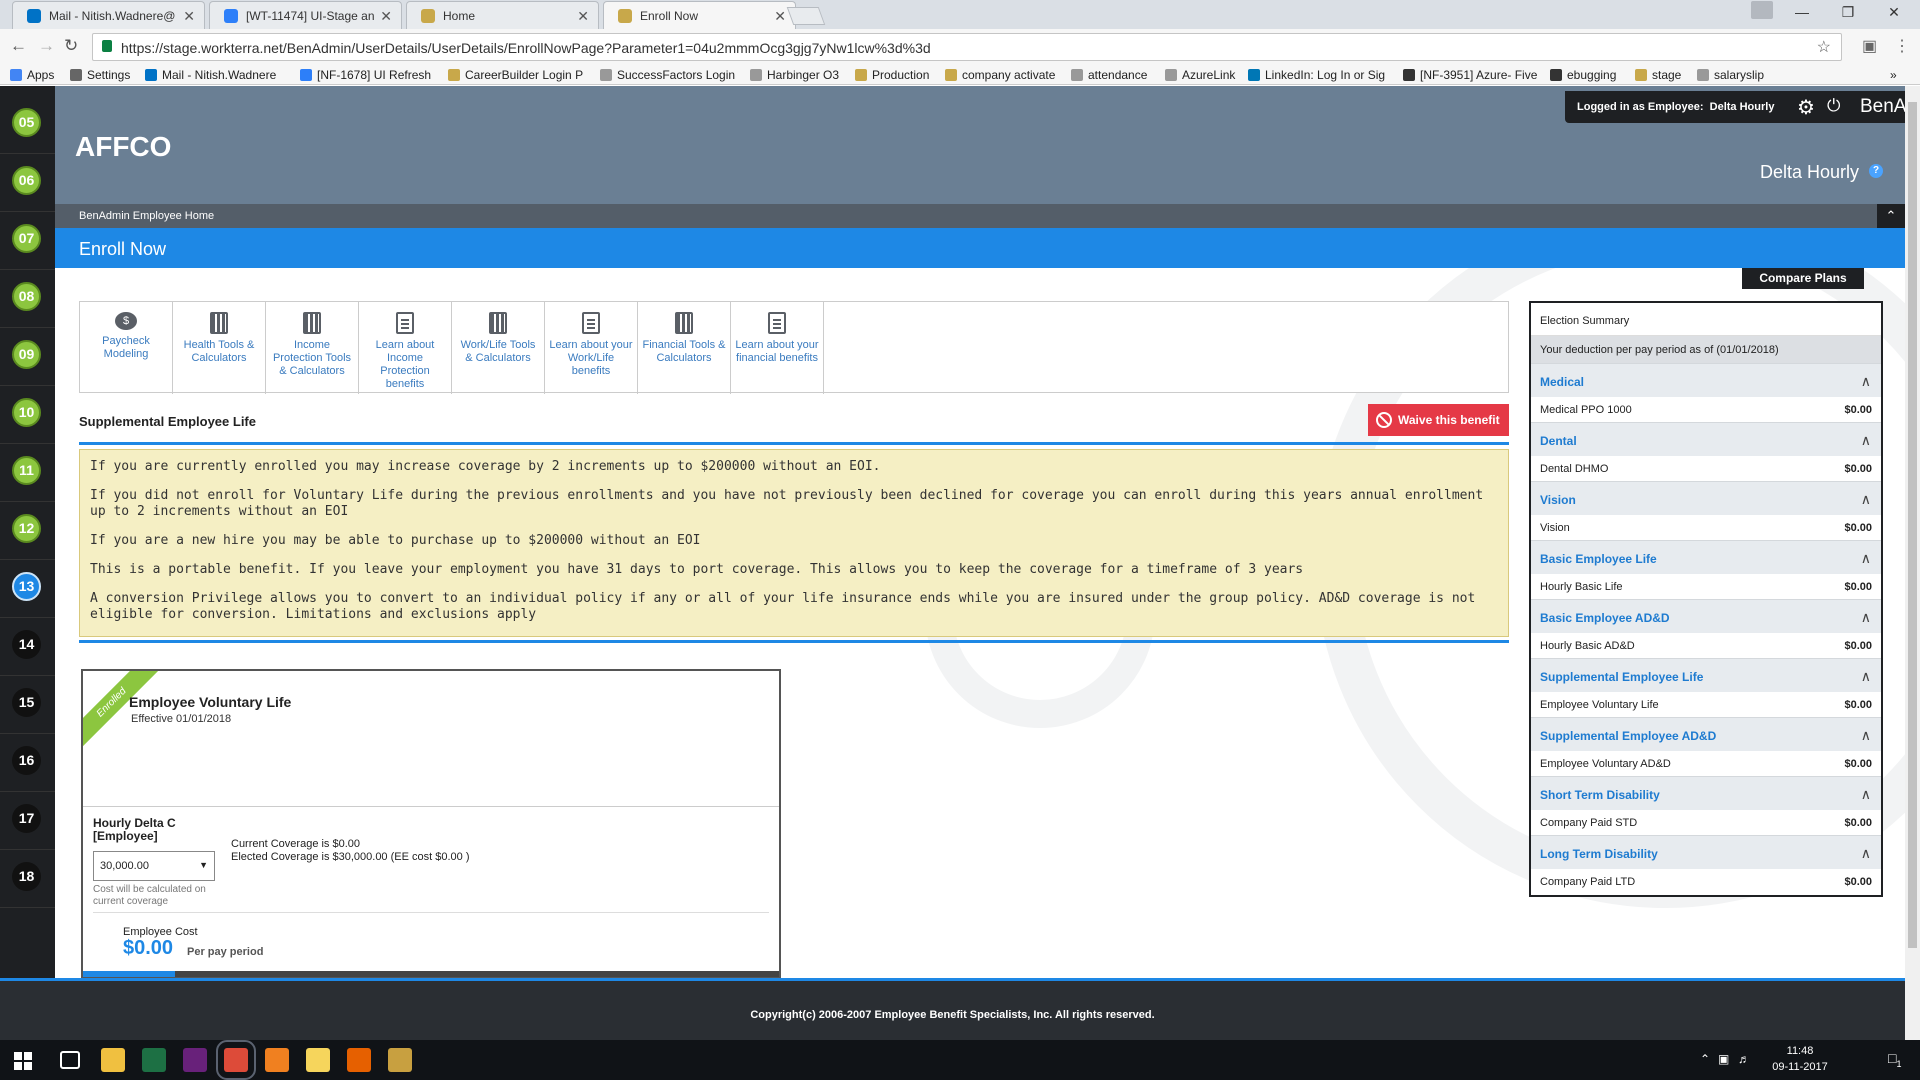  I want to click on tools-app-icon, so click(400, 1060).